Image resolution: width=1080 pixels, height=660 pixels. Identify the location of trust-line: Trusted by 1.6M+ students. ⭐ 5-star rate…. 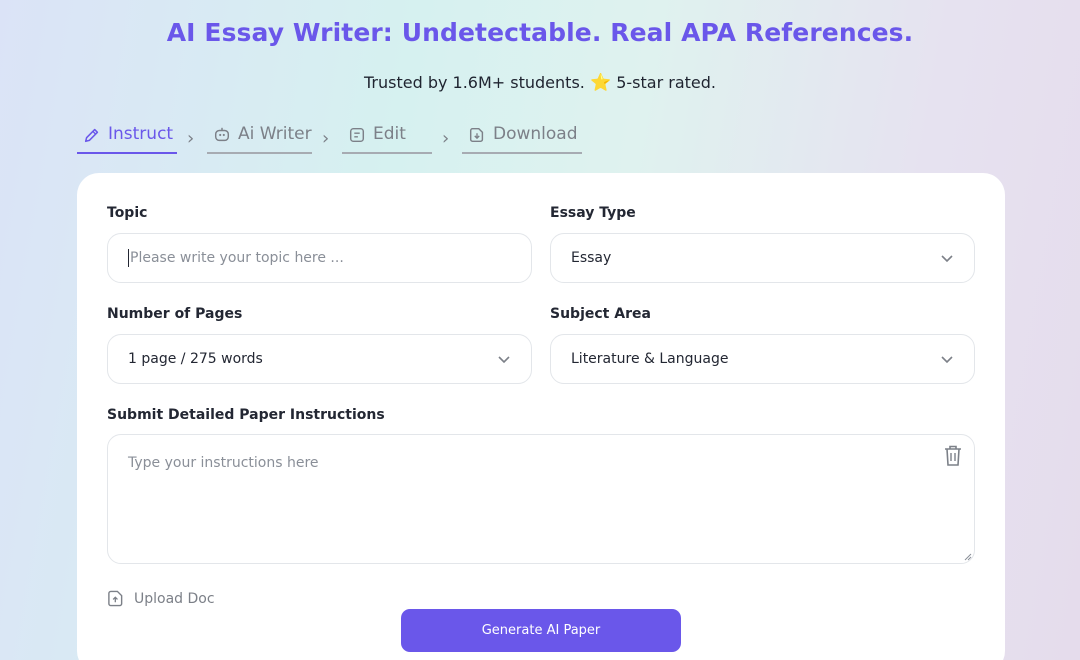
(540, 83).